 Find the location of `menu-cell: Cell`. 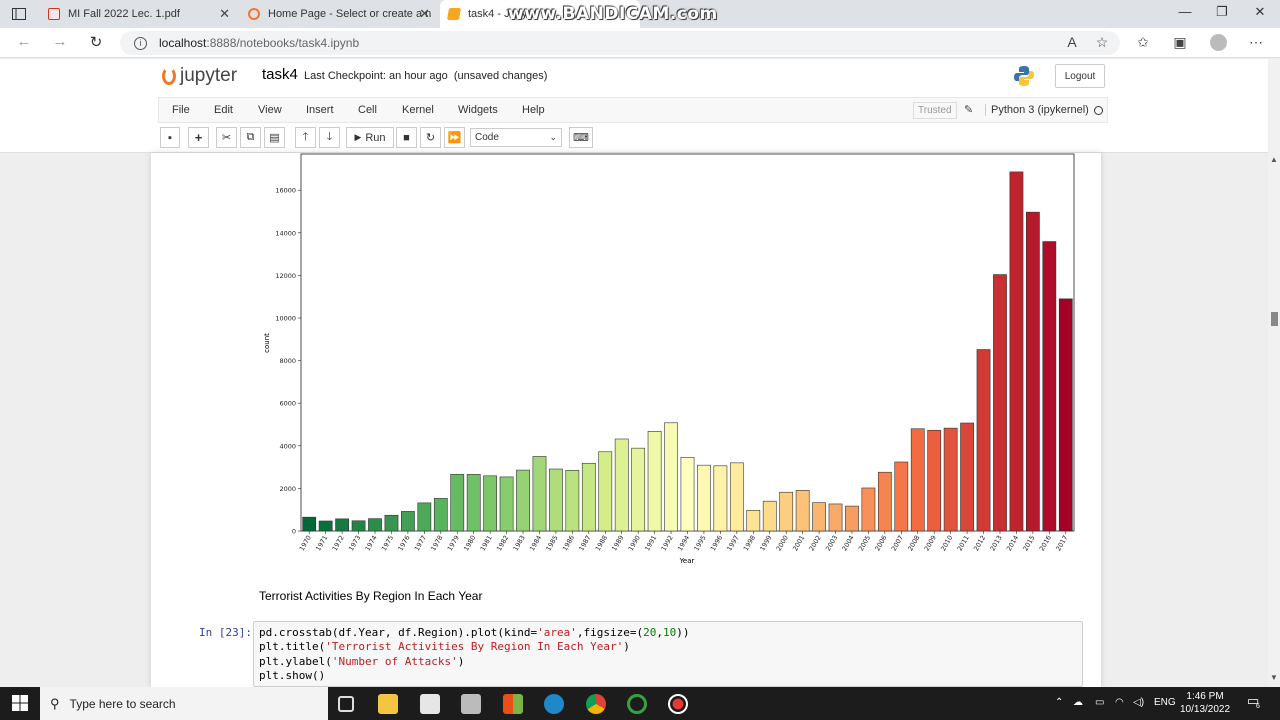

menu-cell: Cell is located at coordinates (367, 110).